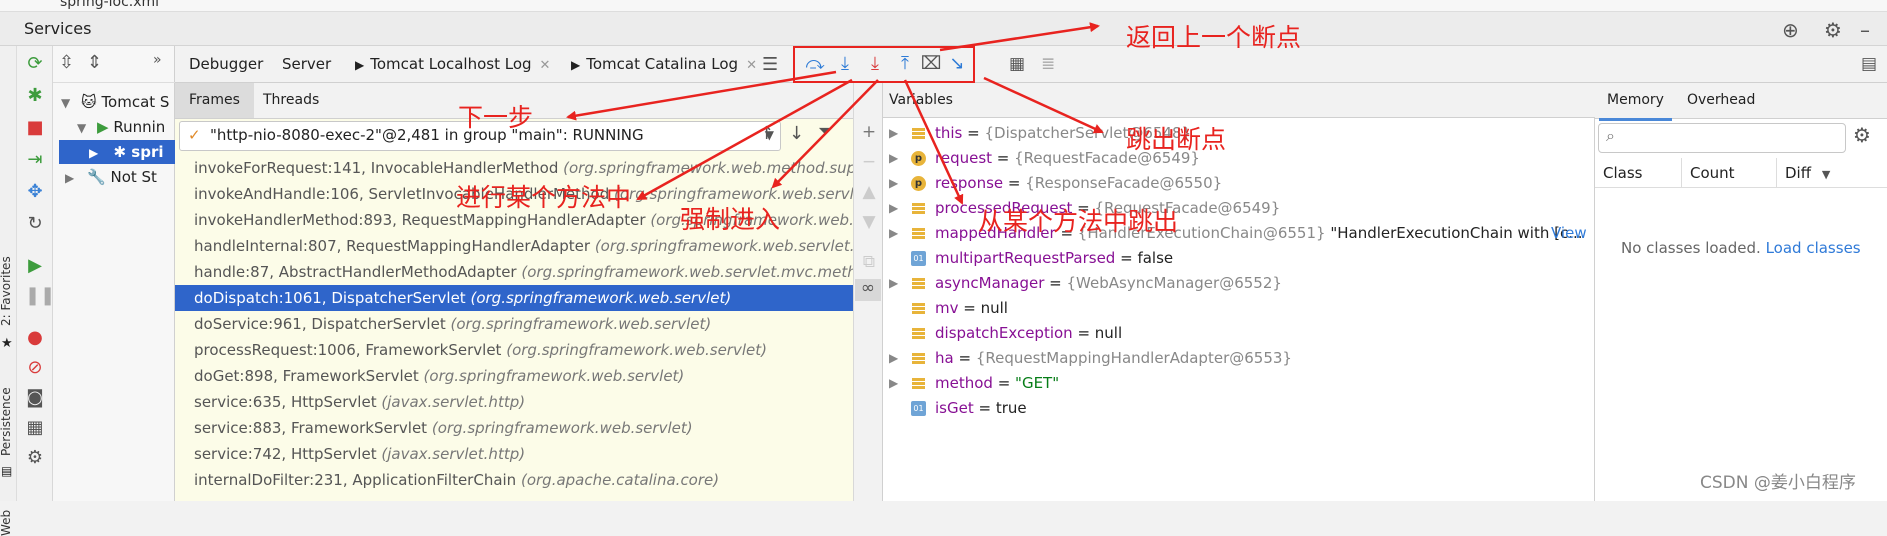 This screenshot has height=536, width=1887. What do you see at coordinates (1043, 105) in the screenshot?
I see `arrow-exit-breakpoint` at bounding box center [1043, 105].